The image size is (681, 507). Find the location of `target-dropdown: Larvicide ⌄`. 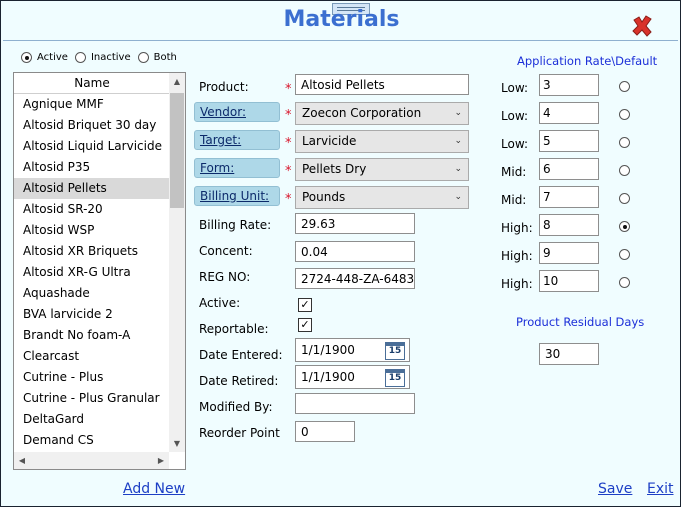

target-dropdown: Larvicide ⌄ is located at coordinates (382, 141).